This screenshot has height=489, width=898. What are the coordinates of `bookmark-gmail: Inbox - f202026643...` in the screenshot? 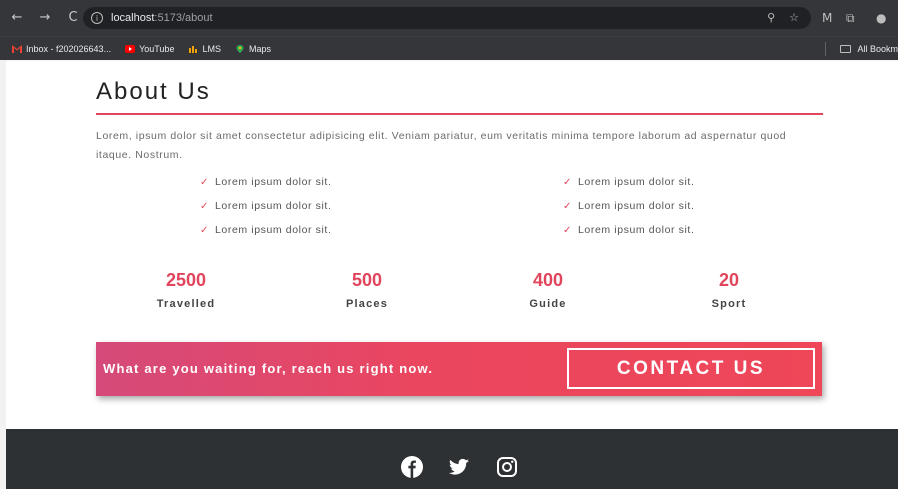 It's located at (61, 49).